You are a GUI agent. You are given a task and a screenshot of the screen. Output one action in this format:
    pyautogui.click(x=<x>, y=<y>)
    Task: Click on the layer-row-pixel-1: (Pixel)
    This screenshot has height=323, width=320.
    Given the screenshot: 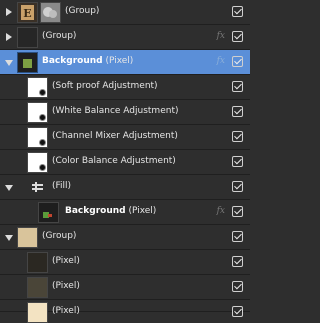 What is the action you would take?
    pyautogui.click(x=125, y=262)
    